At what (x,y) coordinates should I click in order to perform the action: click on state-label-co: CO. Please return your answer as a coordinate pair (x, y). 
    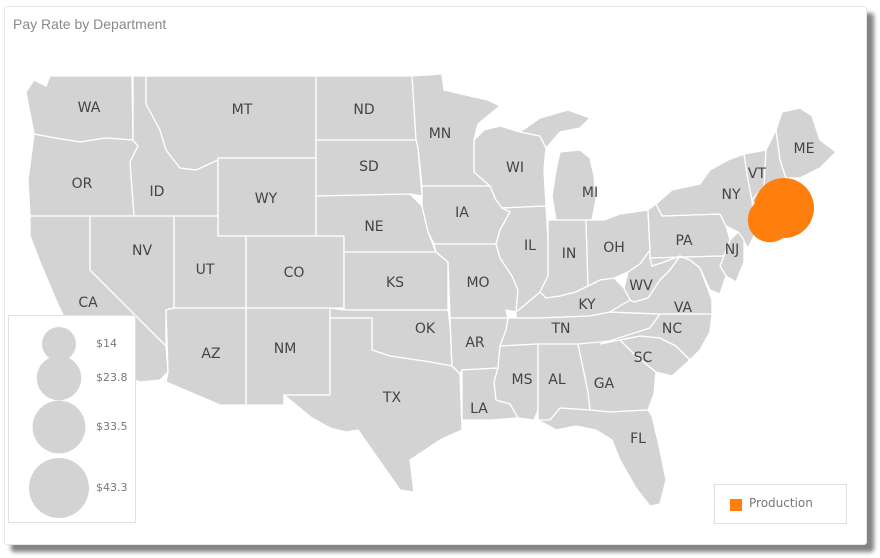
    Looking at the image, I should click on (294, 273).